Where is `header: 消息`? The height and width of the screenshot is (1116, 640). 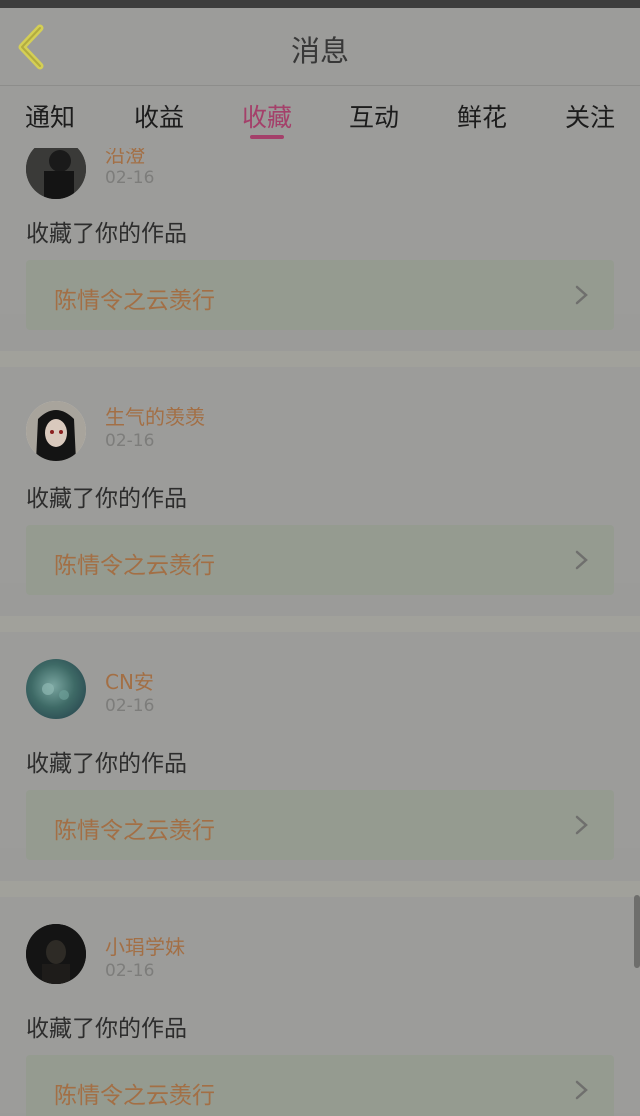 header: 消息 is located at coordinates (320, 47).